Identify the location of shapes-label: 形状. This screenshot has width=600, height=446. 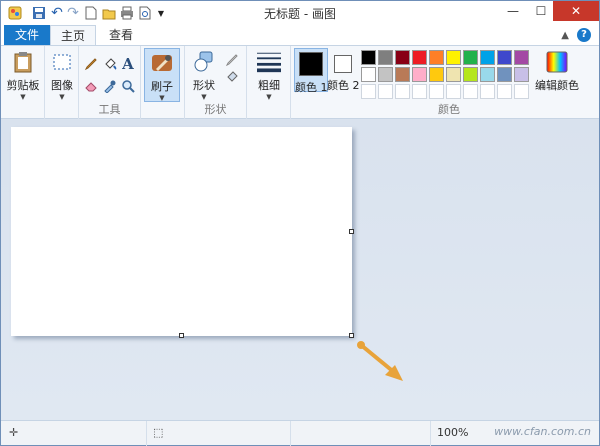
(204, 85).